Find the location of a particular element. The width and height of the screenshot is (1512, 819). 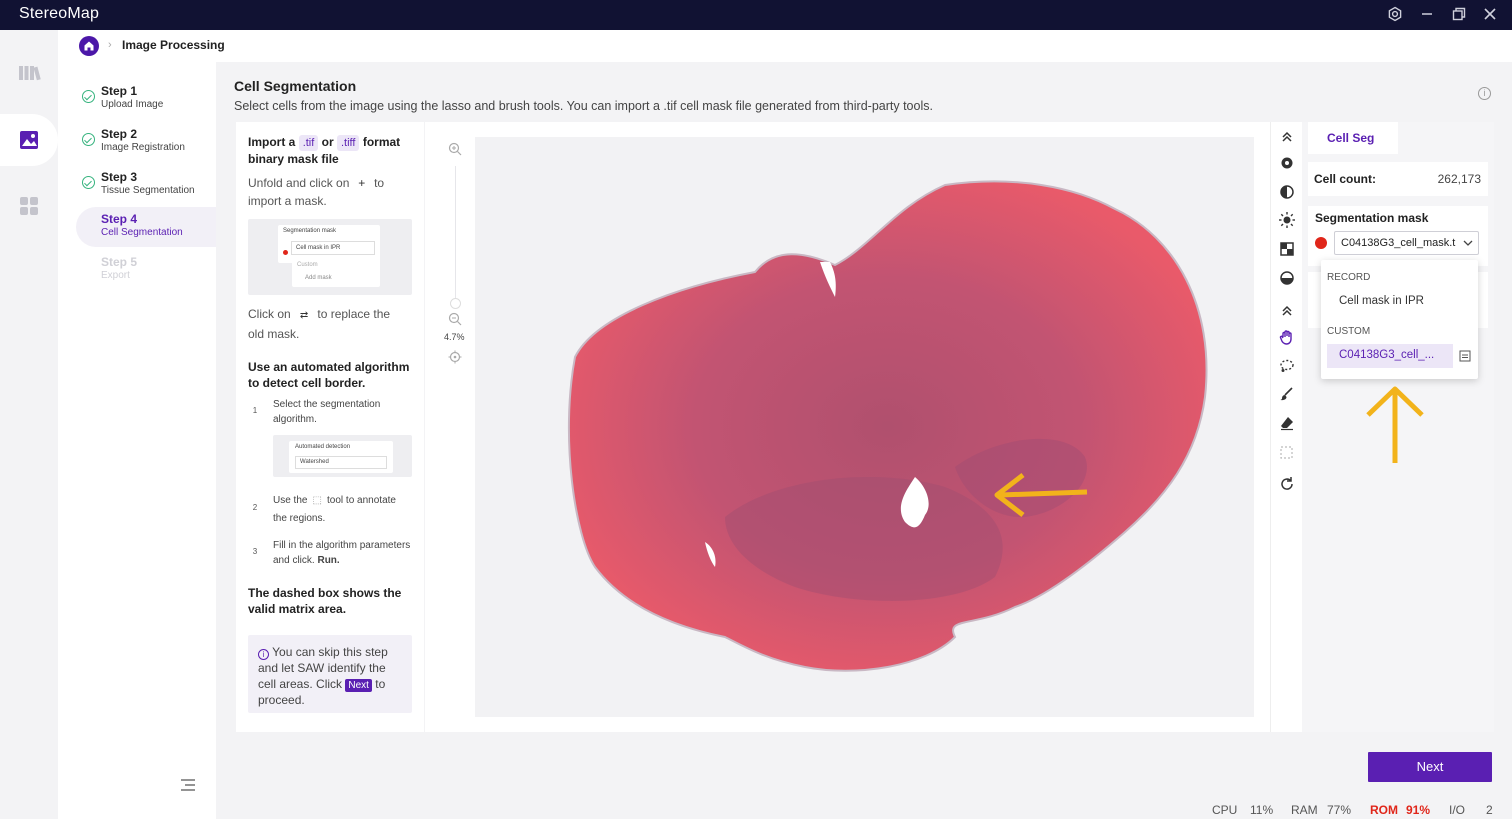

step-title: Step 5 is located at coordinates (119, 262).